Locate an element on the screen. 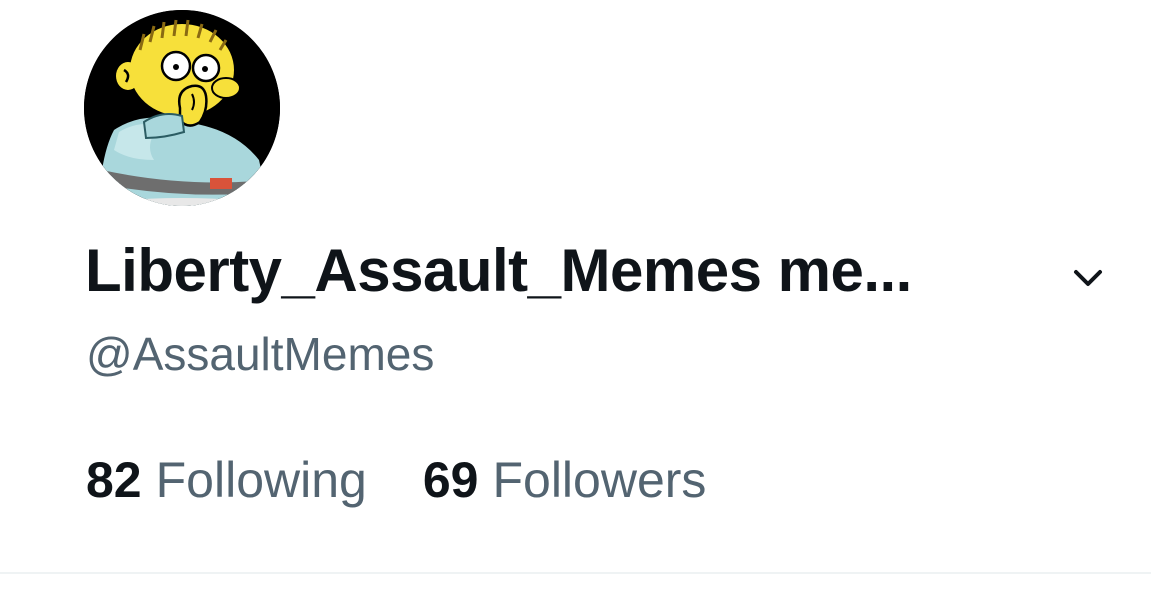  followers-label: Followers is located at coordinates (599, 480).